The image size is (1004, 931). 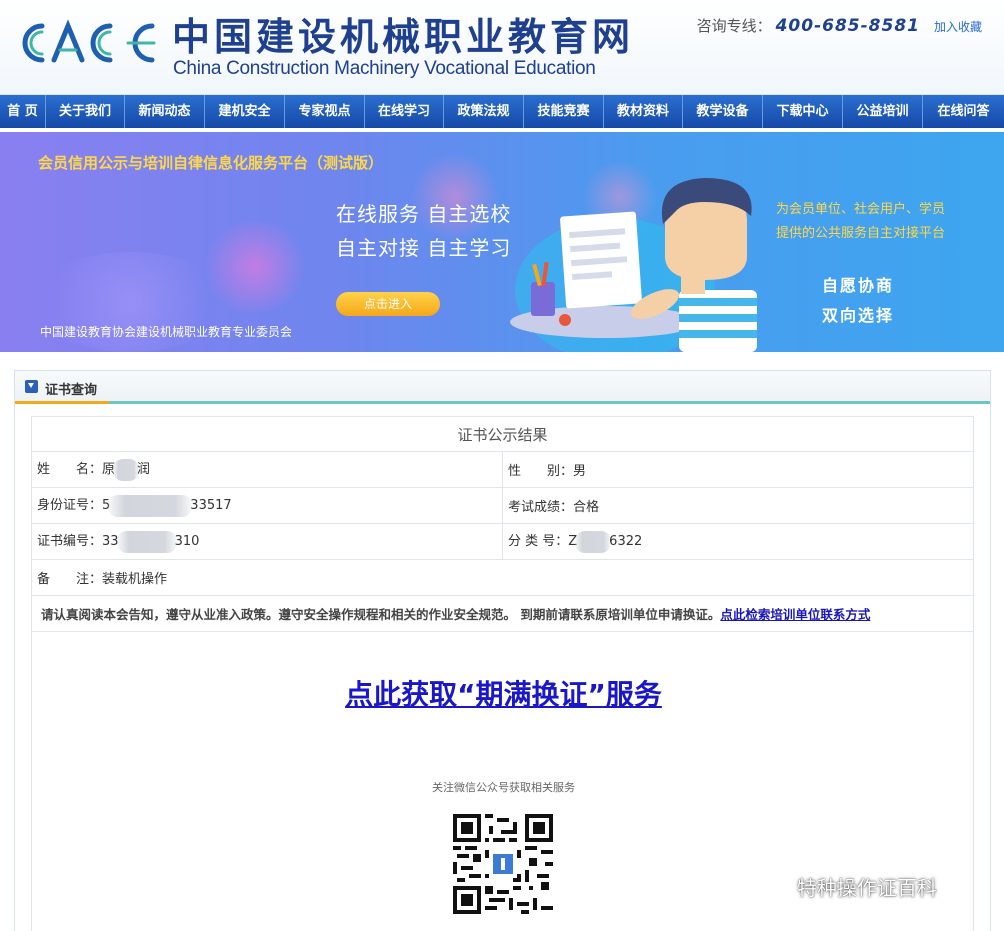 I want to click on remark-value: 装载机操作, so click(x=135, y=579).